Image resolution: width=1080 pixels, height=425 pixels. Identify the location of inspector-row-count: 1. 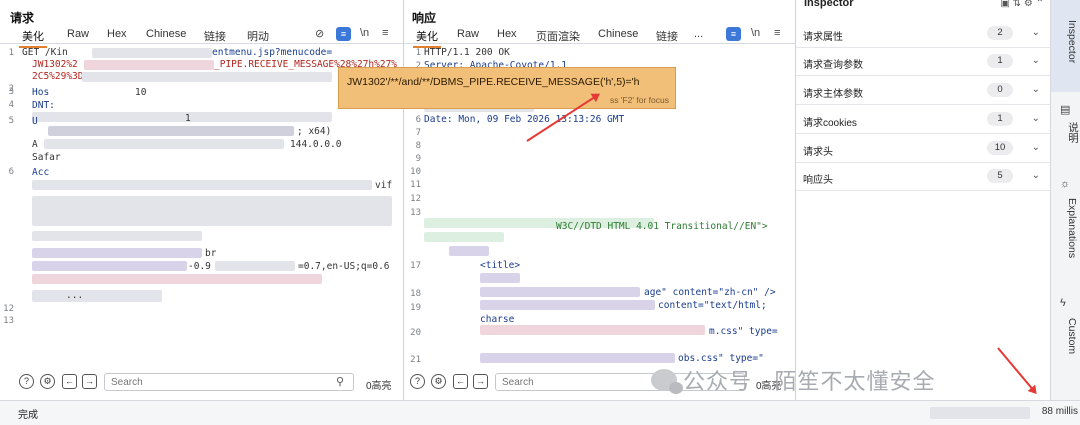
(1000, 61).